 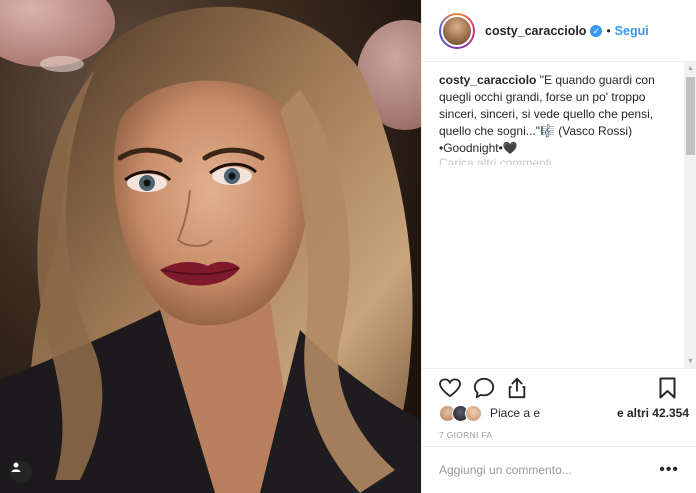 I want to click on likes-count-link: e altri 42.354, so click(x=653, y=413).